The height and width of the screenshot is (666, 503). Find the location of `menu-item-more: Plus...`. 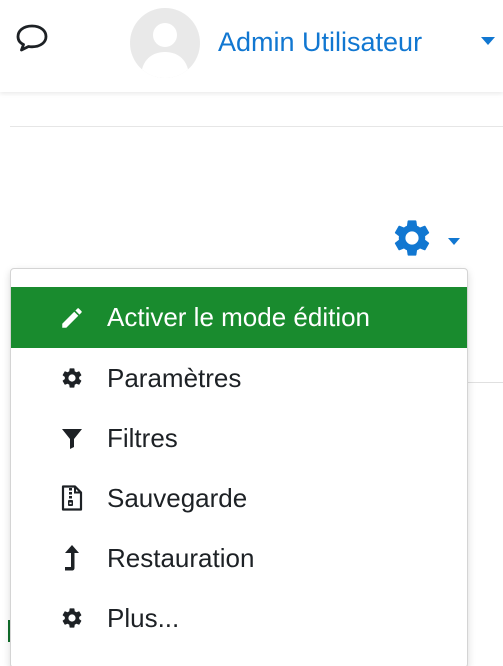

menu-item-more: Plus... is located at coordinates (239, 618).